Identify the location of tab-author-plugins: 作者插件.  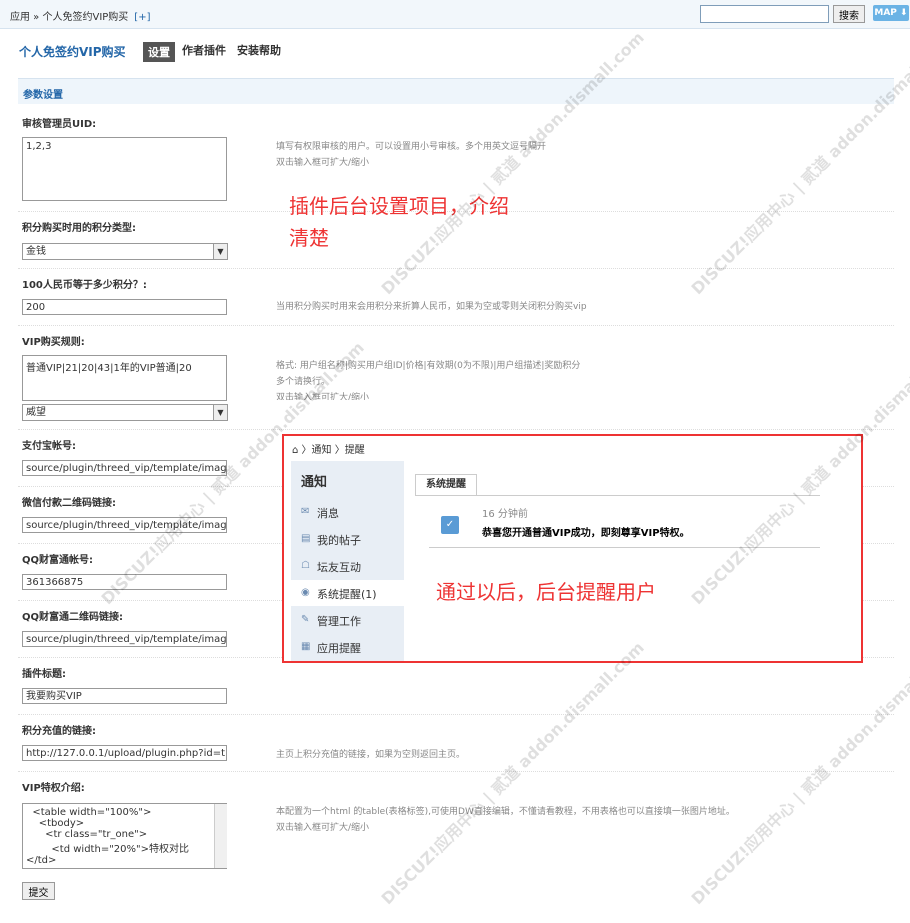
(204, 50).